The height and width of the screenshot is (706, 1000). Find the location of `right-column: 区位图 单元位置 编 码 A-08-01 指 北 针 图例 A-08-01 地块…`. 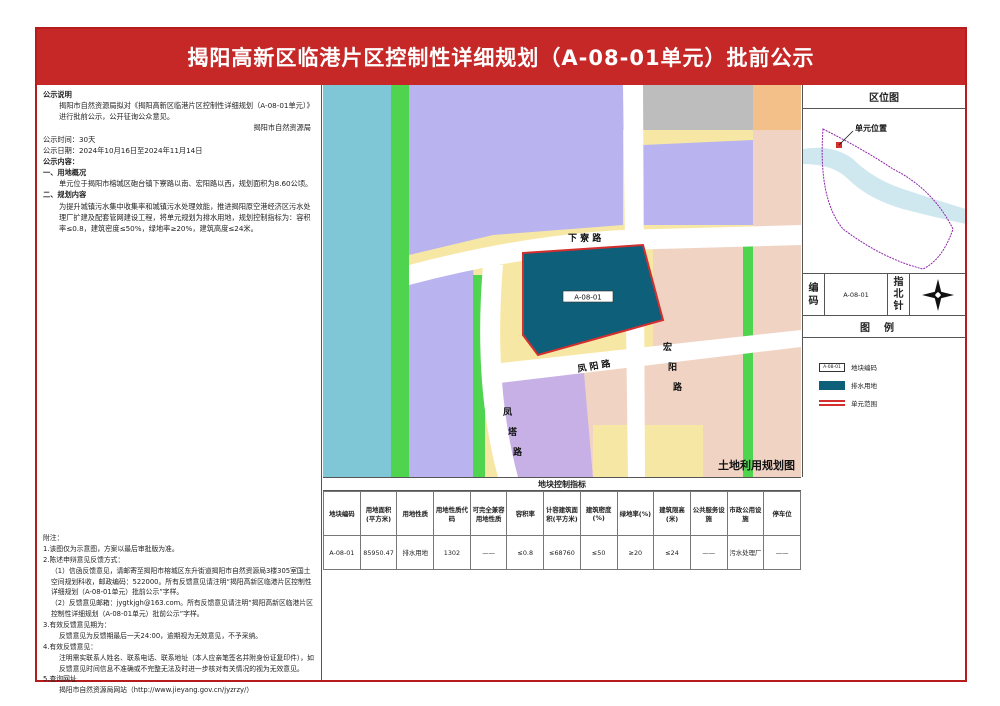

right-column: 区位图 单元位置 编 码 A-08-01 指 北 针 图例 A-08-01 地块… is located at coordinates (883, 281).